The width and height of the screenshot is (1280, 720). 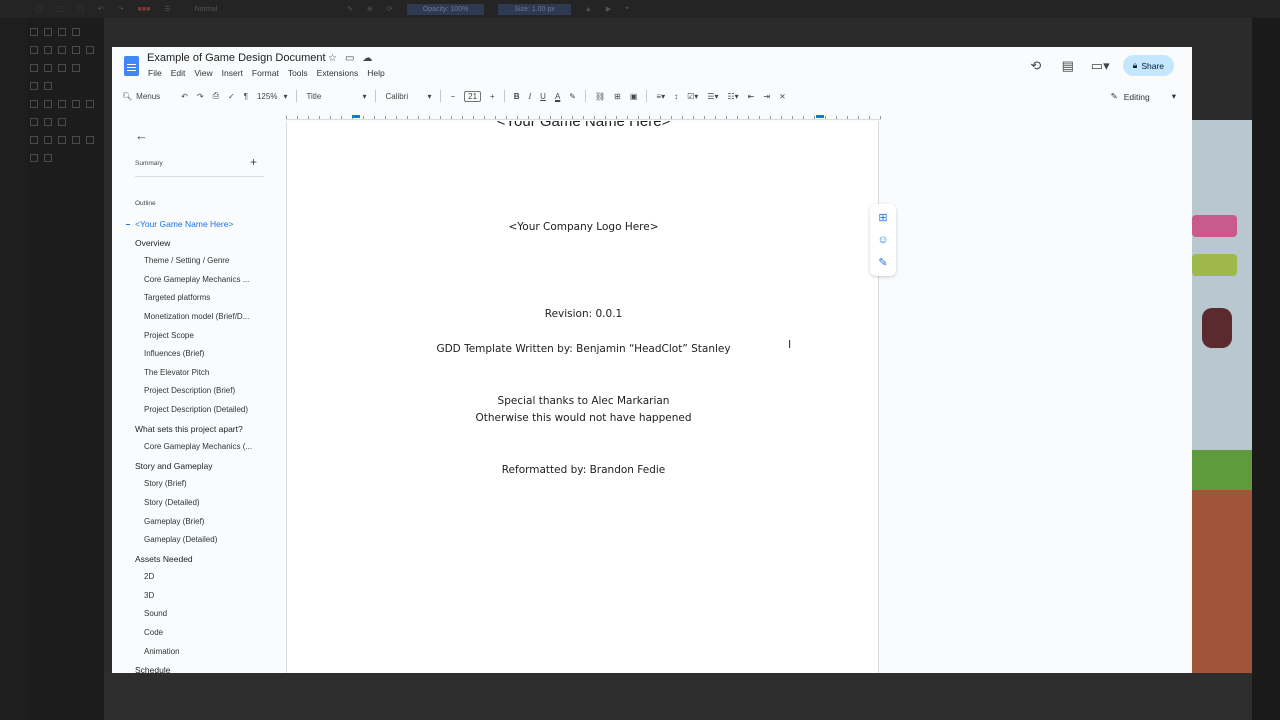 What do you see at coordinates (582, 125) in the screenshot?
I see `document-title-heading: <Your Game Name Here>` at bounding box center [582, 125].